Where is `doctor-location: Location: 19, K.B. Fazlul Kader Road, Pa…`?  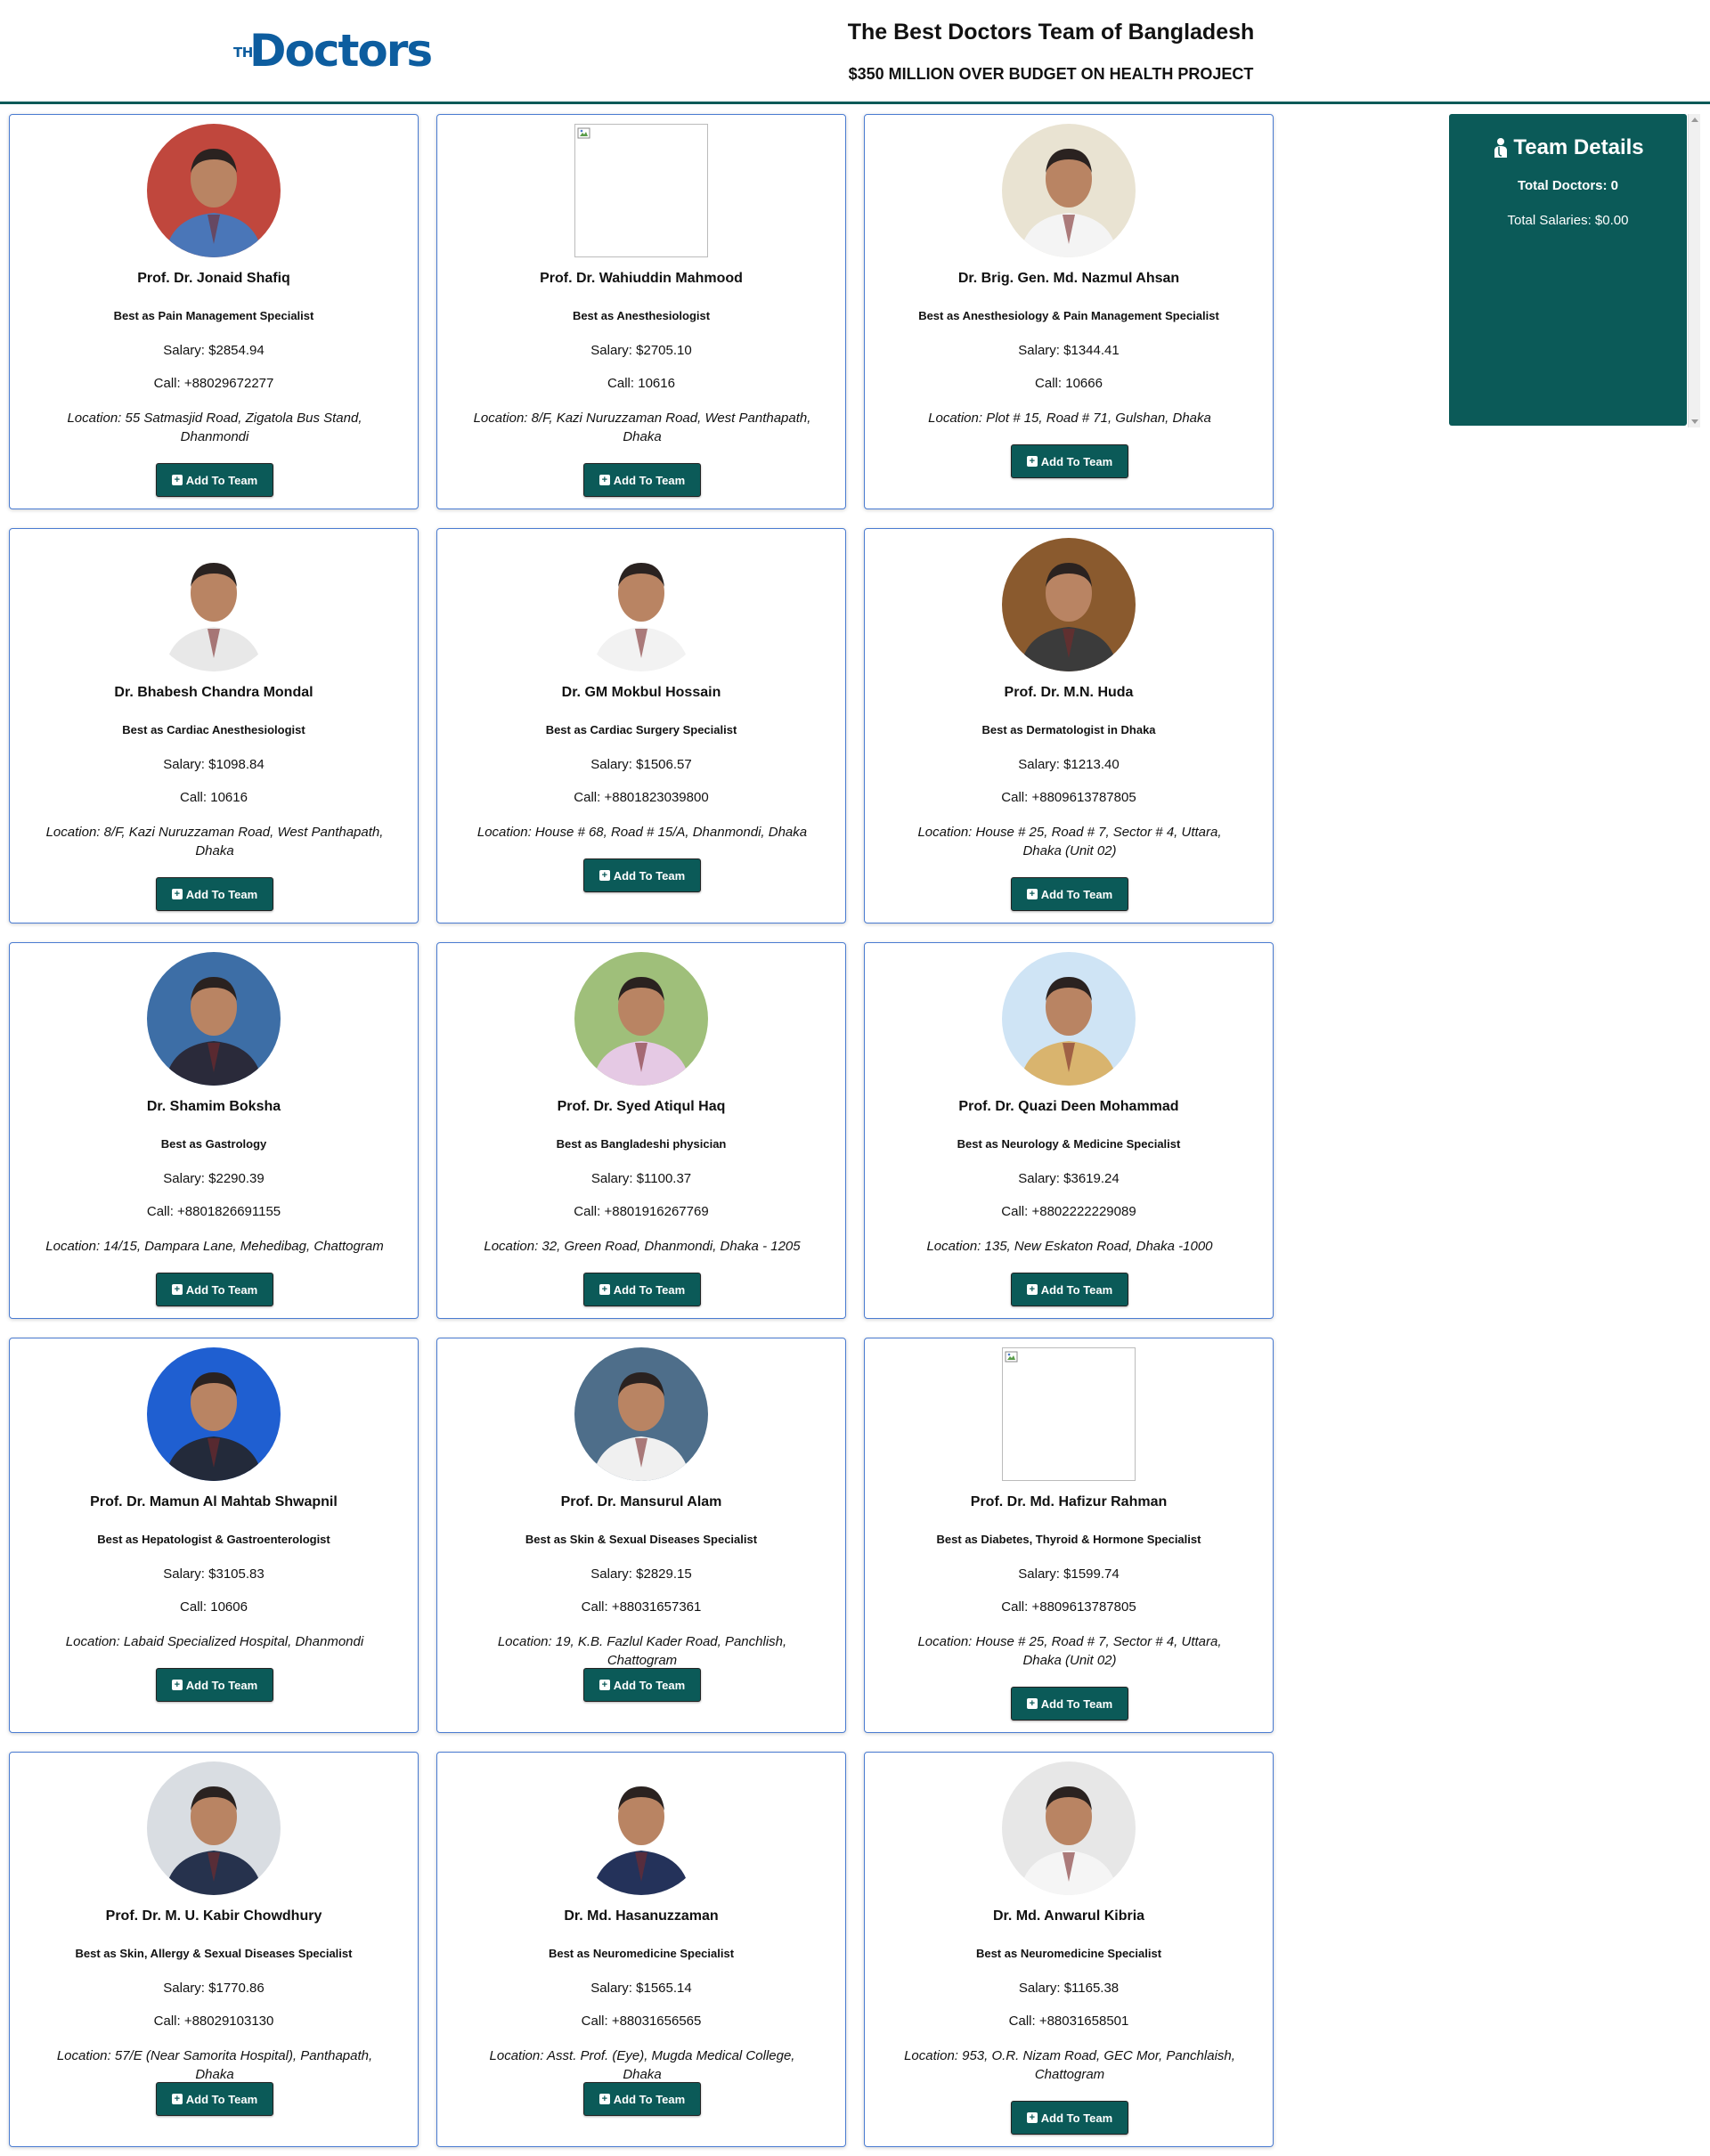
doctor-location: Location: 19, K.B. Fazlul Kader Road, Pa… is located at coordinates (642, 1651).